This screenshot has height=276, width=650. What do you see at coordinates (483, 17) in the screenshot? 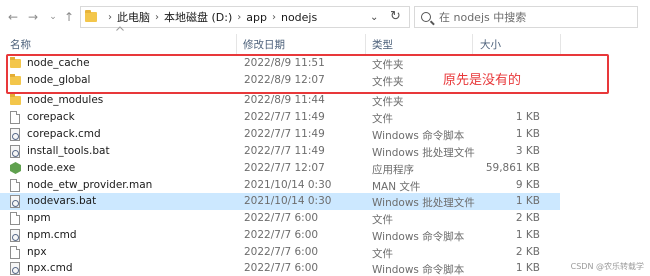
I see `search-placeholder: 在 nodejs 中搜索` at bounding box center [483, 17].